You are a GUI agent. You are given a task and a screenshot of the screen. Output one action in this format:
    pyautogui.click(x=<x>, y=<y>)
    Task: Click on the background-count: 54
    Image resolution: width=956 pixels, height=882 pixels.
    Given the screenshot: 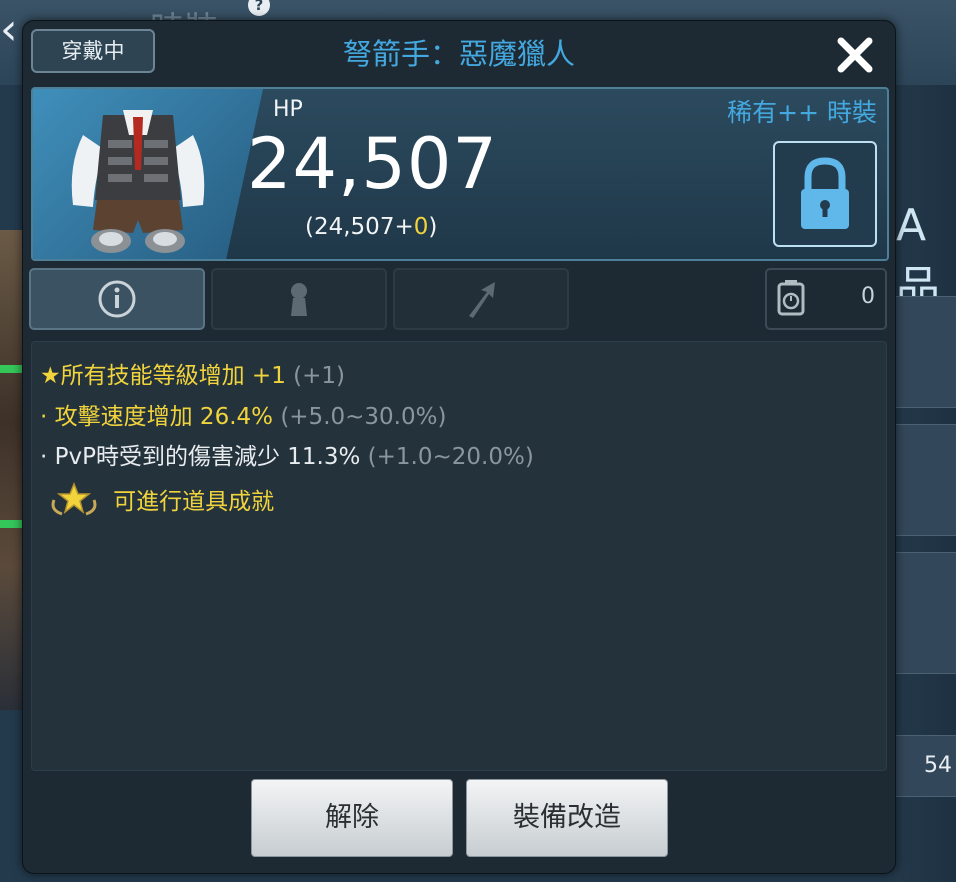 What is the action you would take?
    pyautogui.click(x=938, y=765)
    